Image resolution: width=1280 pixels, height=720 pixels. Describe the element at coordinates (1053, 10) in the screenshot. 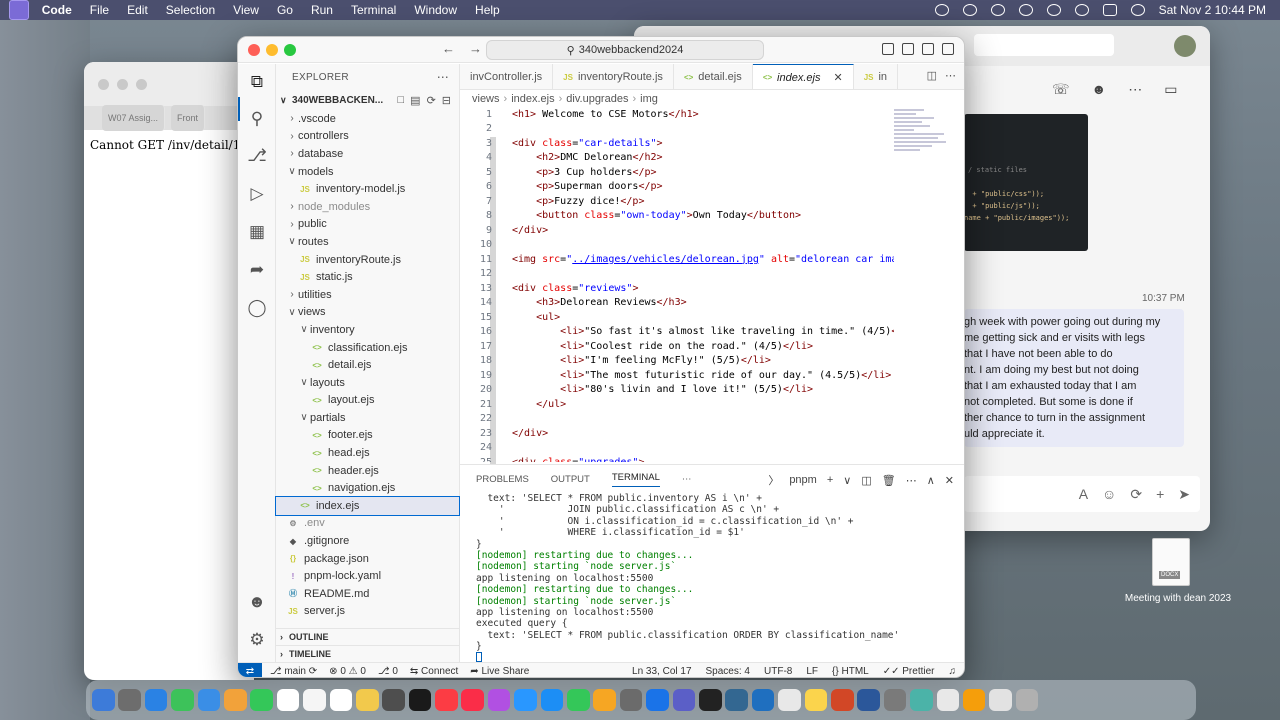

I see `wifi-icon` at that location.